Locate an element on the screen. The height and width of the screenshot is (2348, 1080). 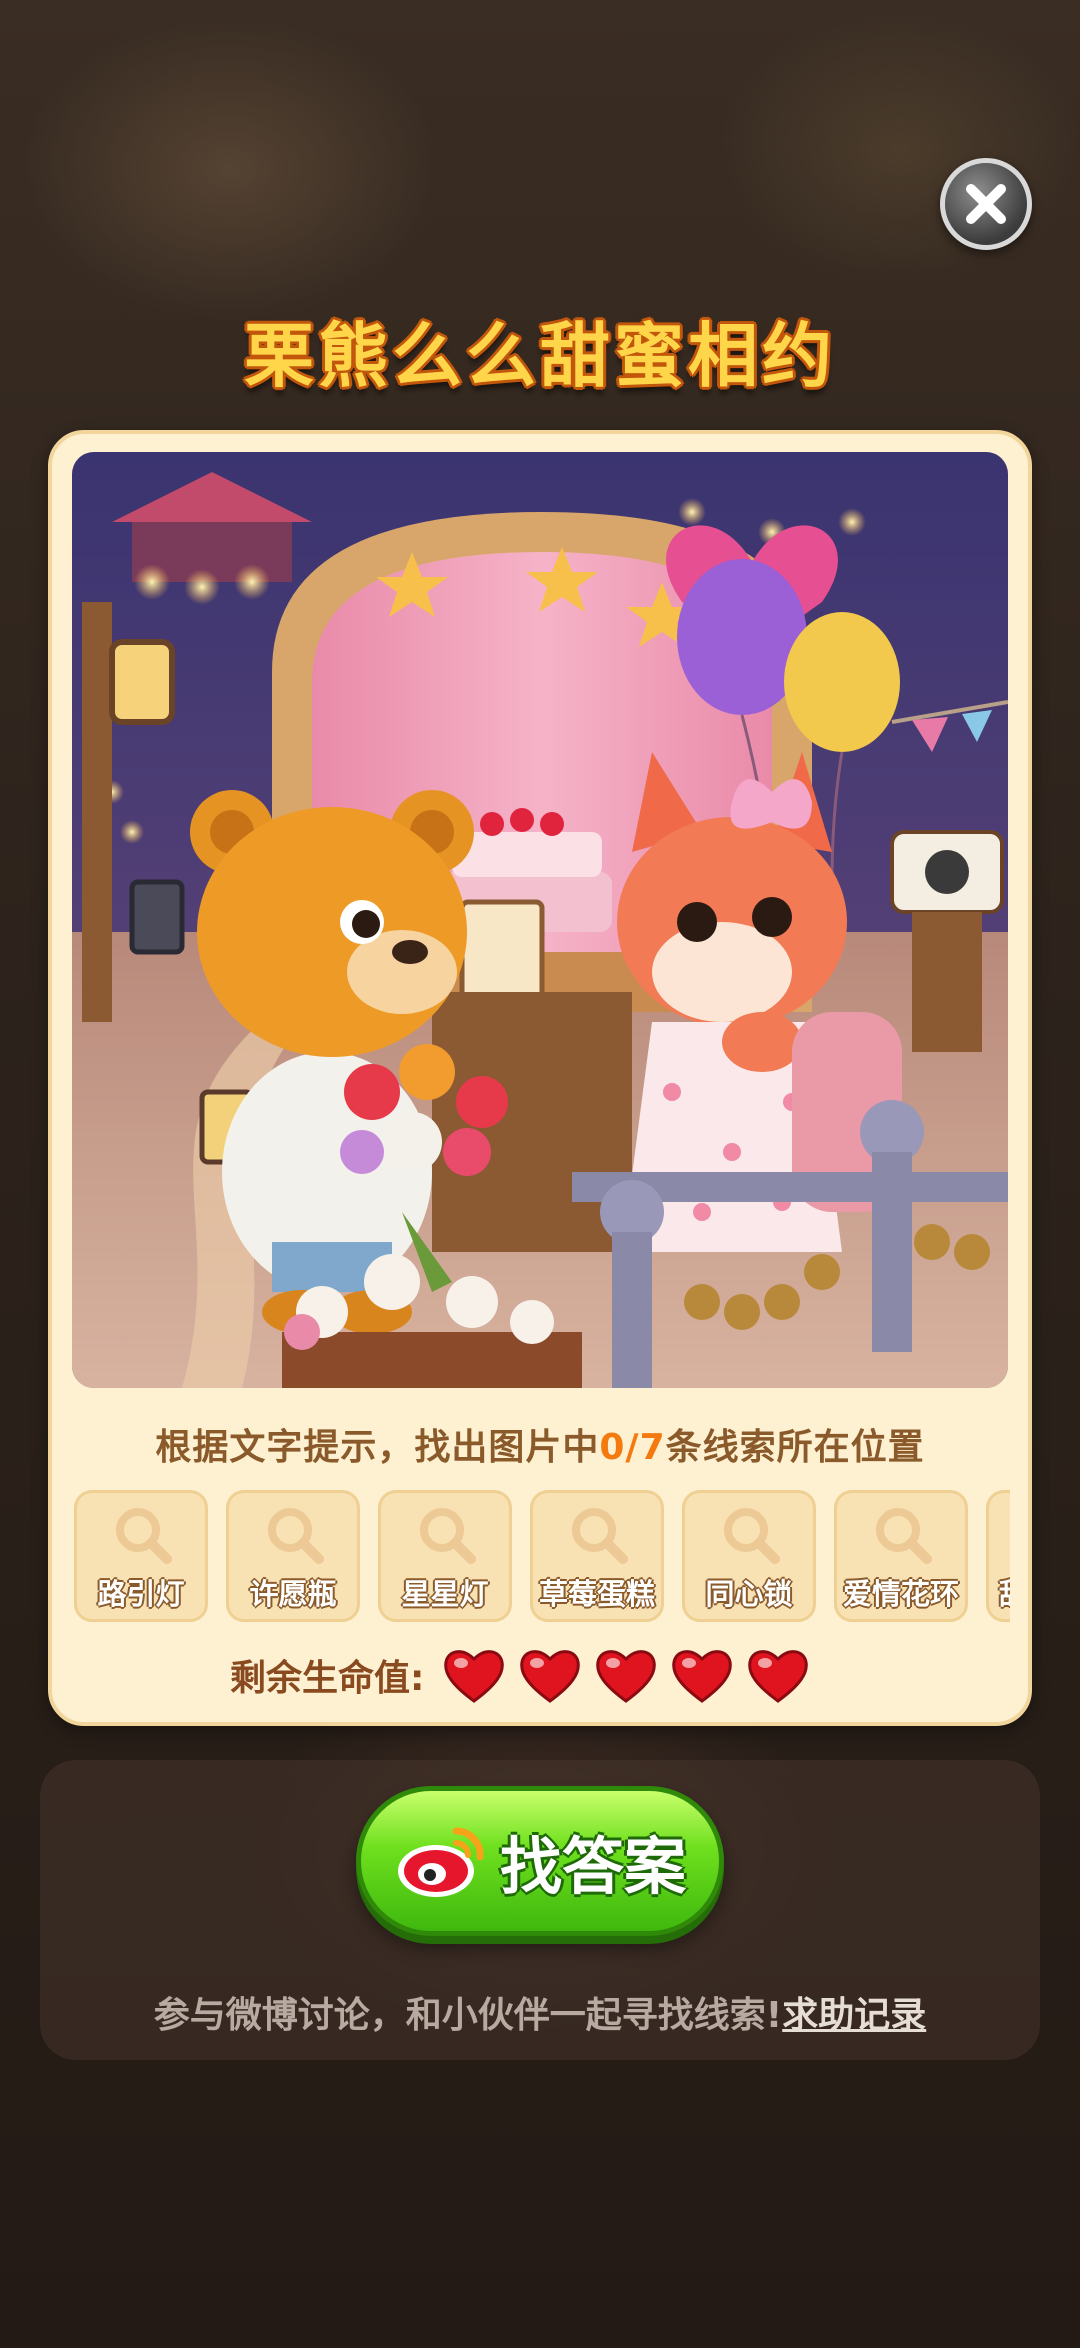
footer-text: 参与微博讨论，和小伙伴一起寻找线索! is located at coordinates (468, 2015).